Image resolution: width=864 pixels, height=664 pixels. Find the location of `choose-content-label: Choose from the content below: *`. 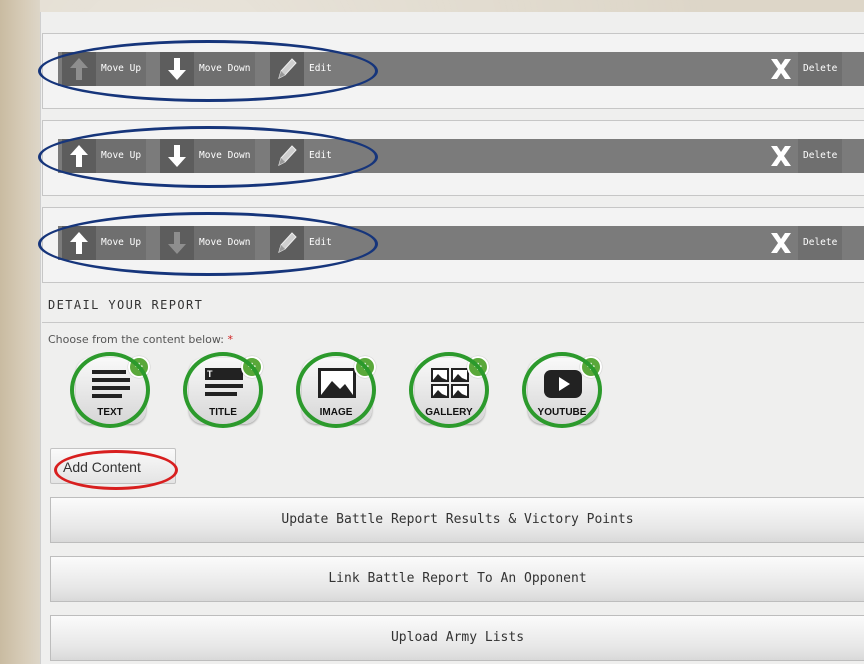

choose-content-label: Choose from the content below: * is located at coordinates (140, 339).